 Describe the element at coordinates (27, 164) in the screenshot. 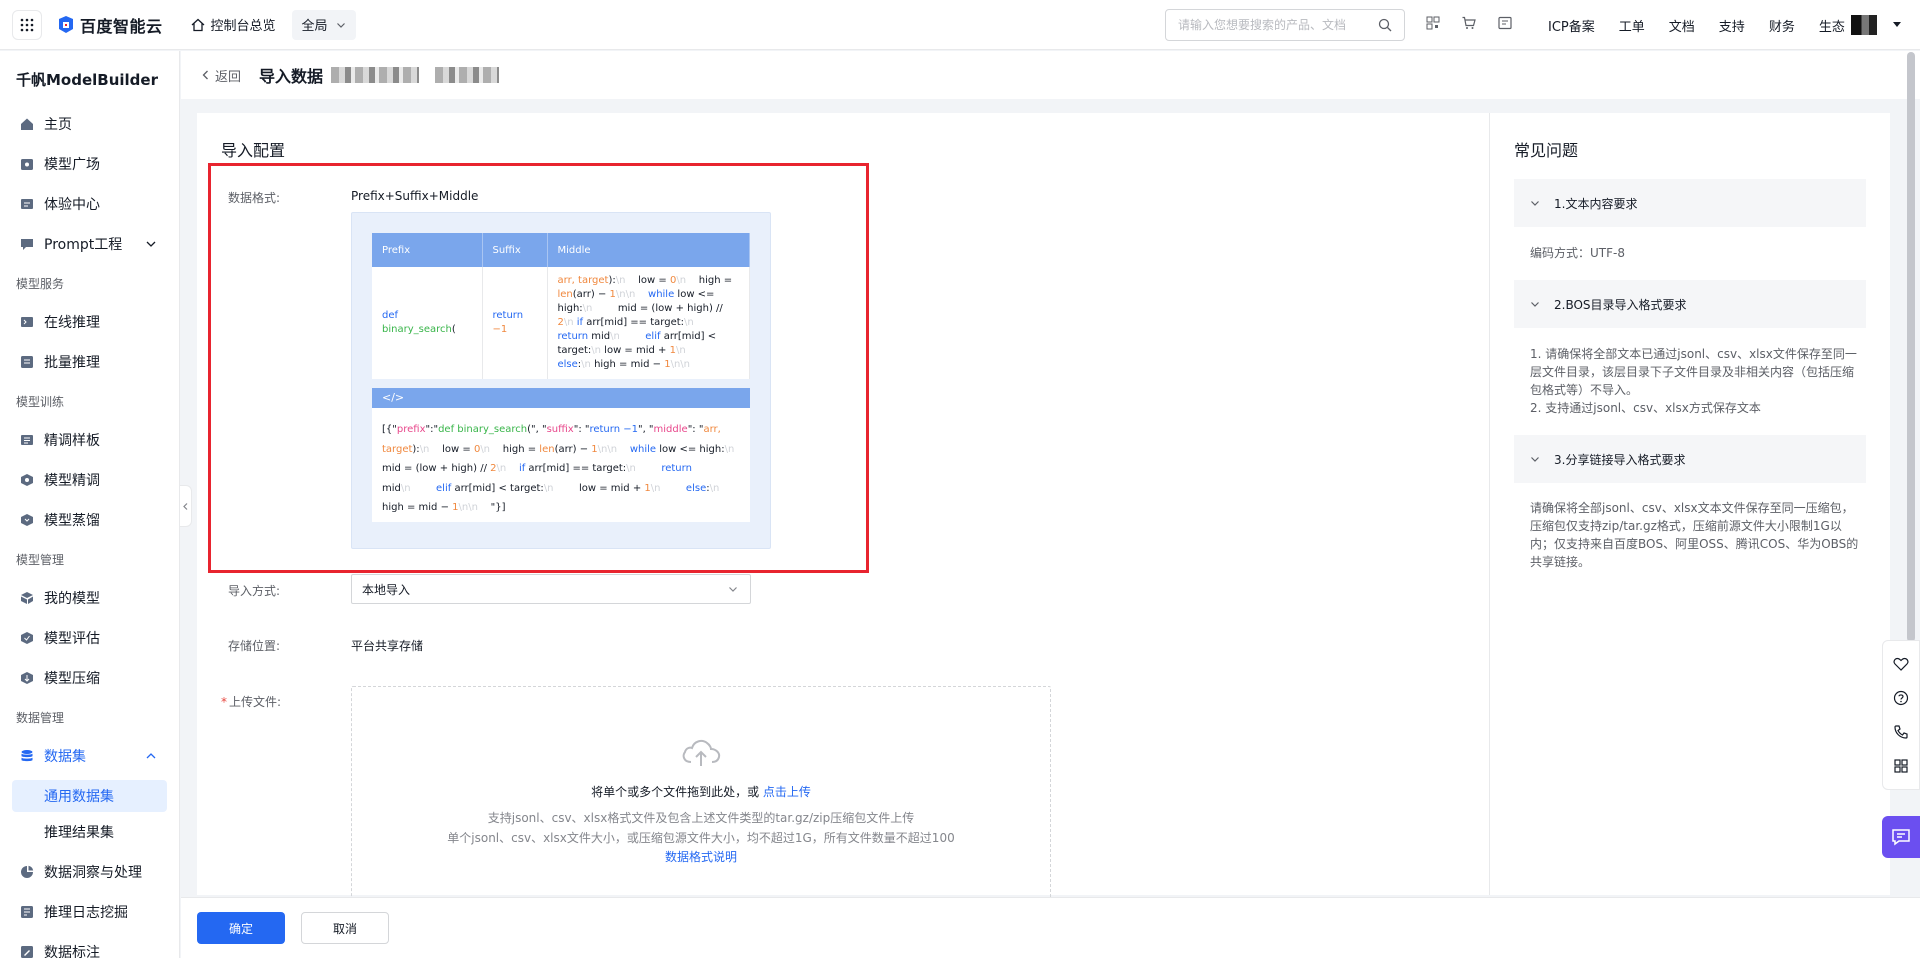

I see `model-square-icon` at that location.